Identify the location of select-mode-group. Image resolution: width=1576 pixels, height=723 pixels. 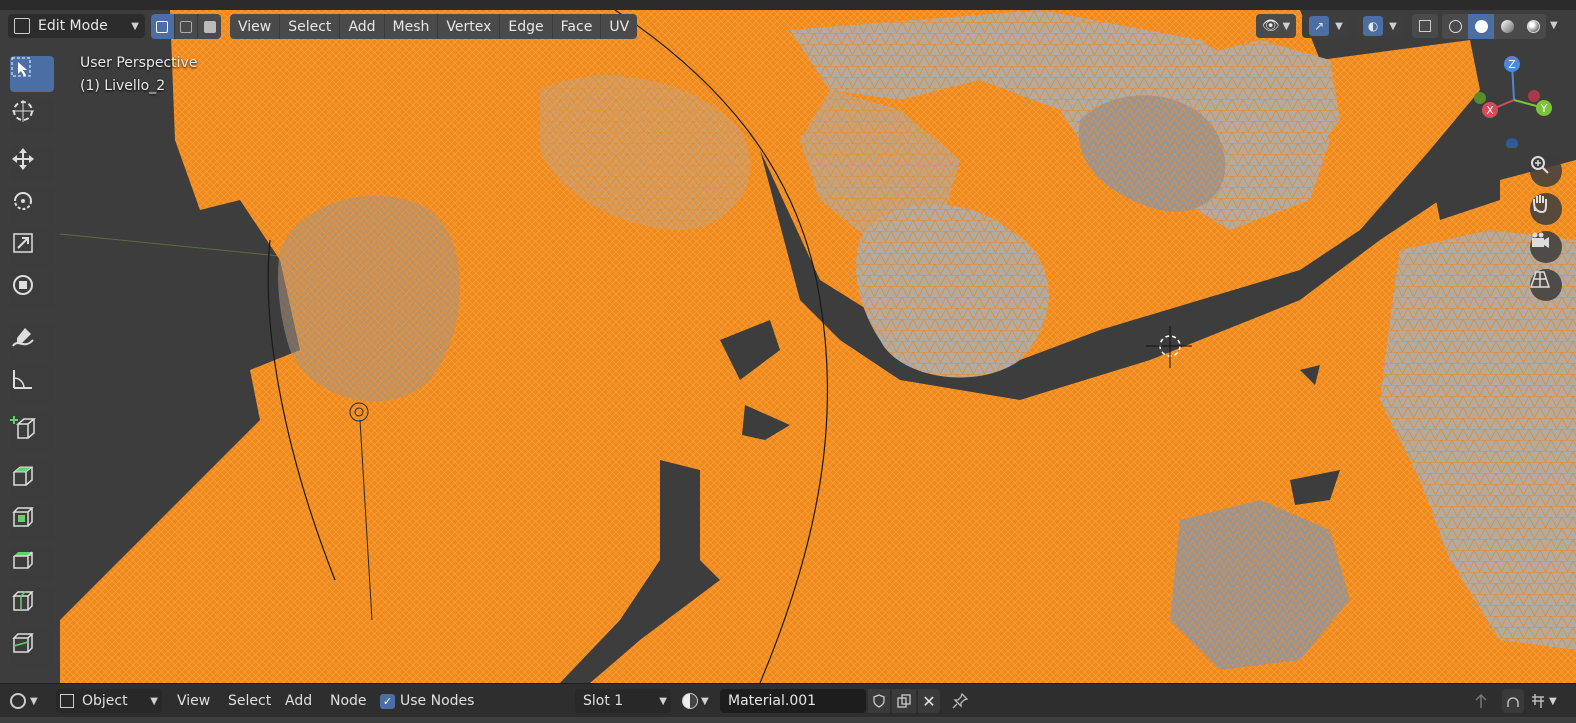
(186, 26).